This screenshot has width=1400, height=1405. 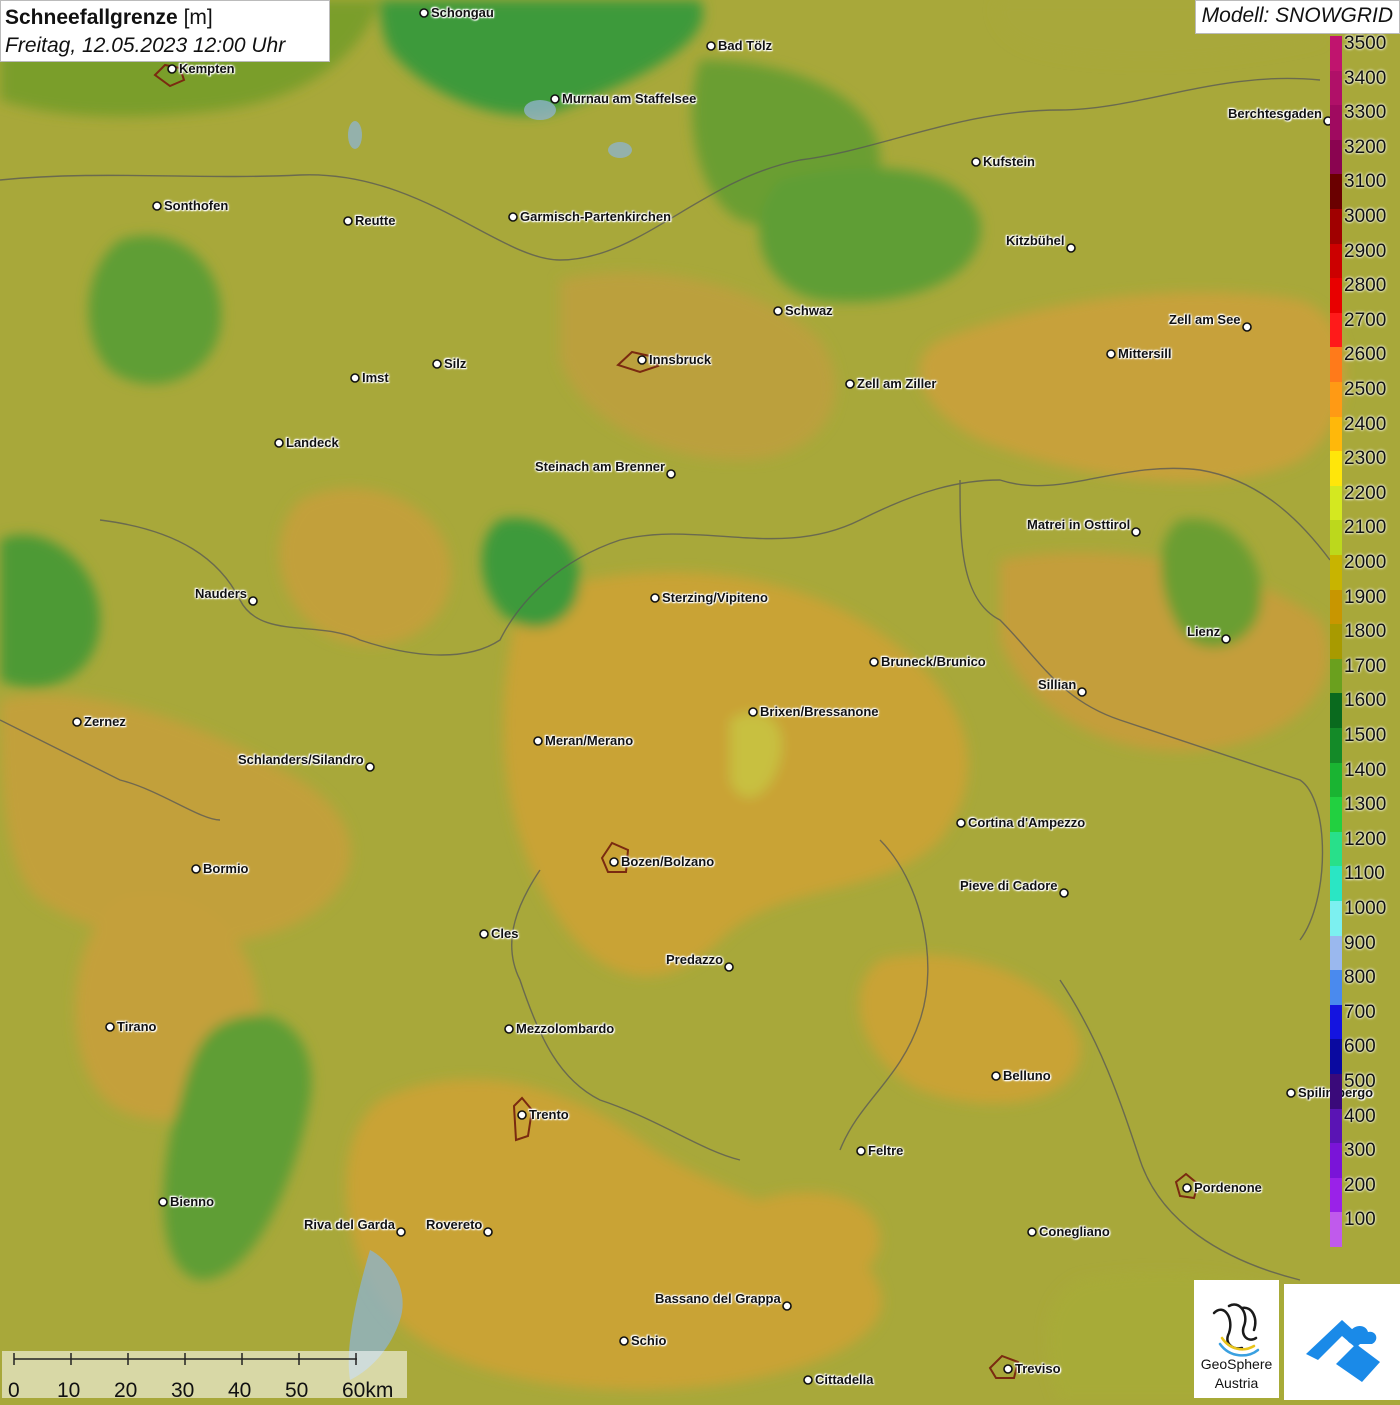 What do you see at coordinates (1365, 493) in the screenshot?
I see `legend-label: 2200` at bounding box center [1365, 493].